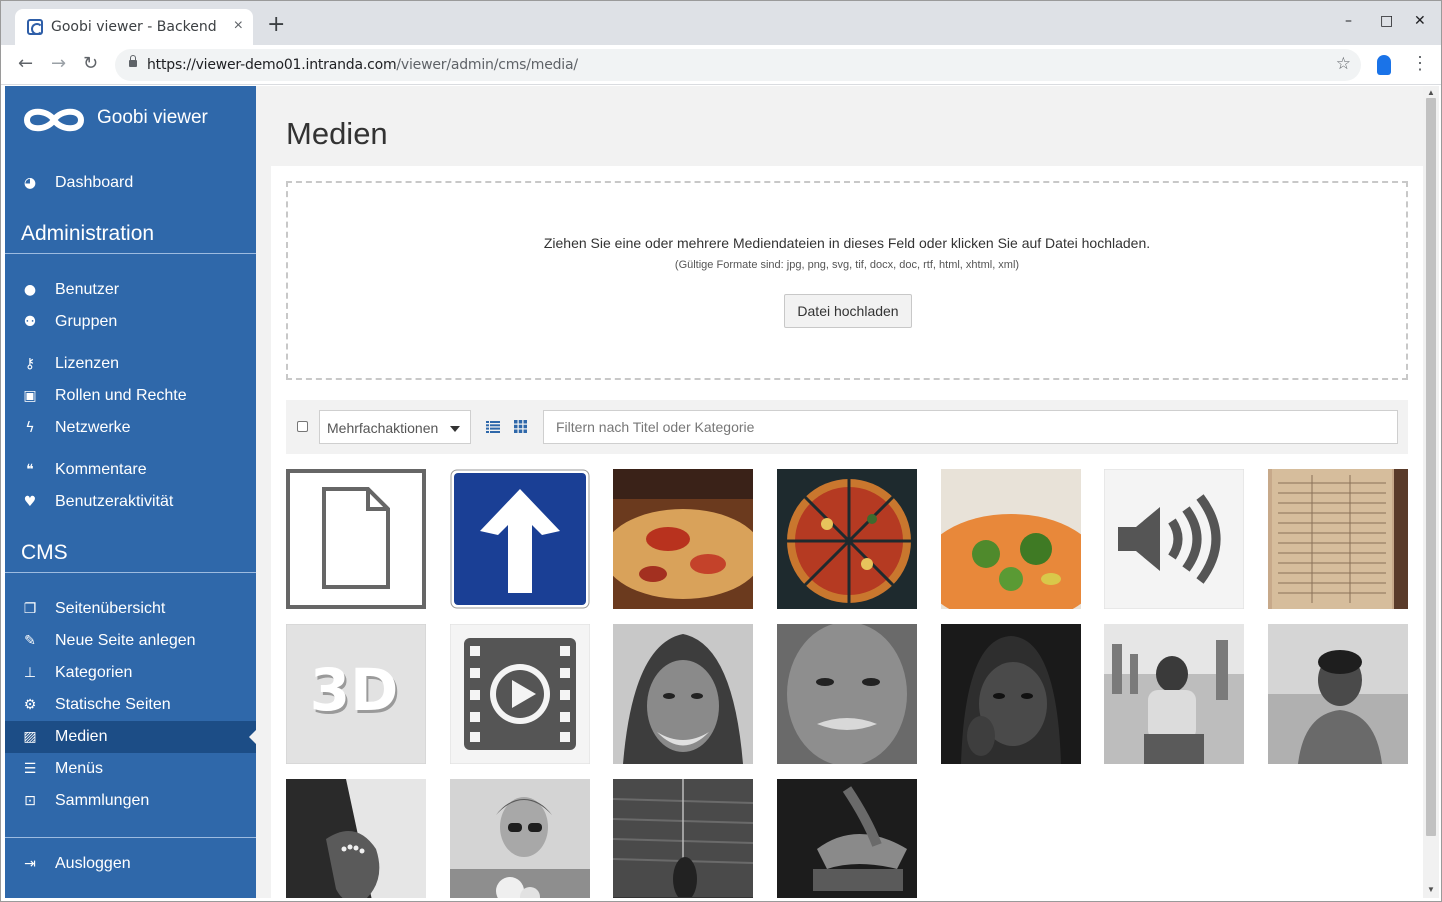 Image resolution: width=1442 pixels, height=902 pixels. I want to click on sidebar-item-menues: ☰ Menüs, so click(130, 769).